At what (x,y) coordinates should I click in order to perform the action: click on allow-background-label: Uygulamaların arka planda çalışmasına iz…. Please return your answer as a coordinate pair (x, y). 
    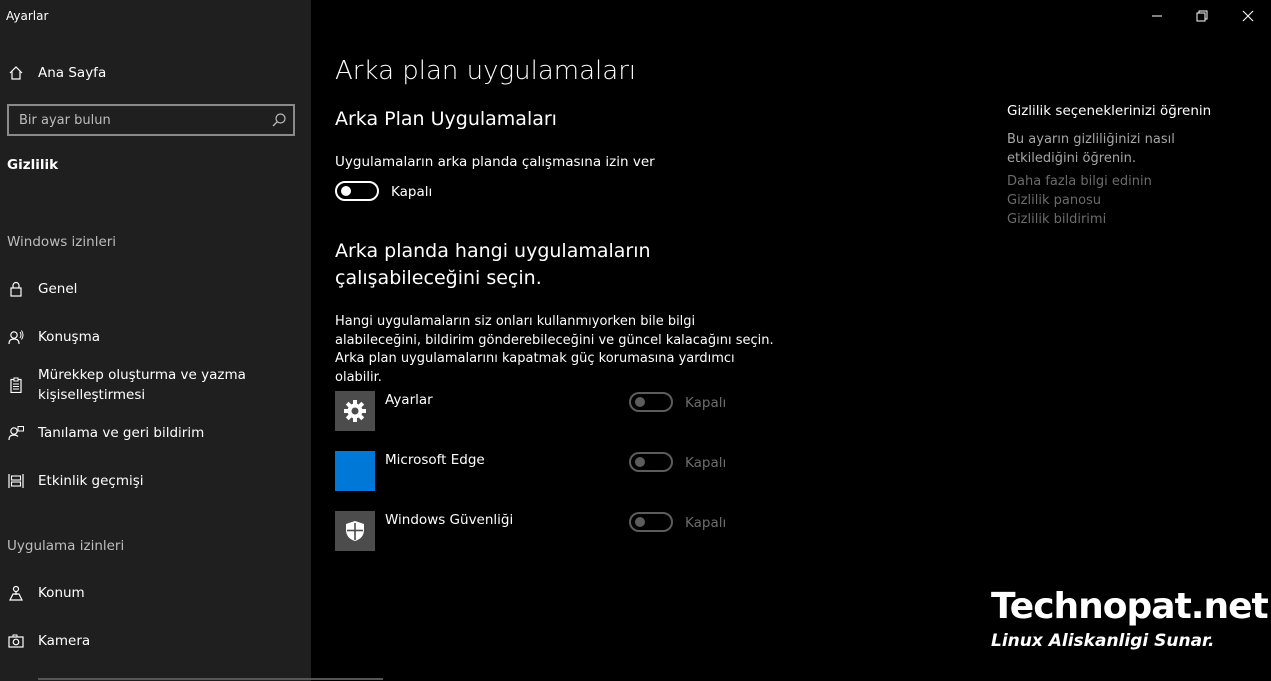
    Looking at the image, I should click on (495, 162).